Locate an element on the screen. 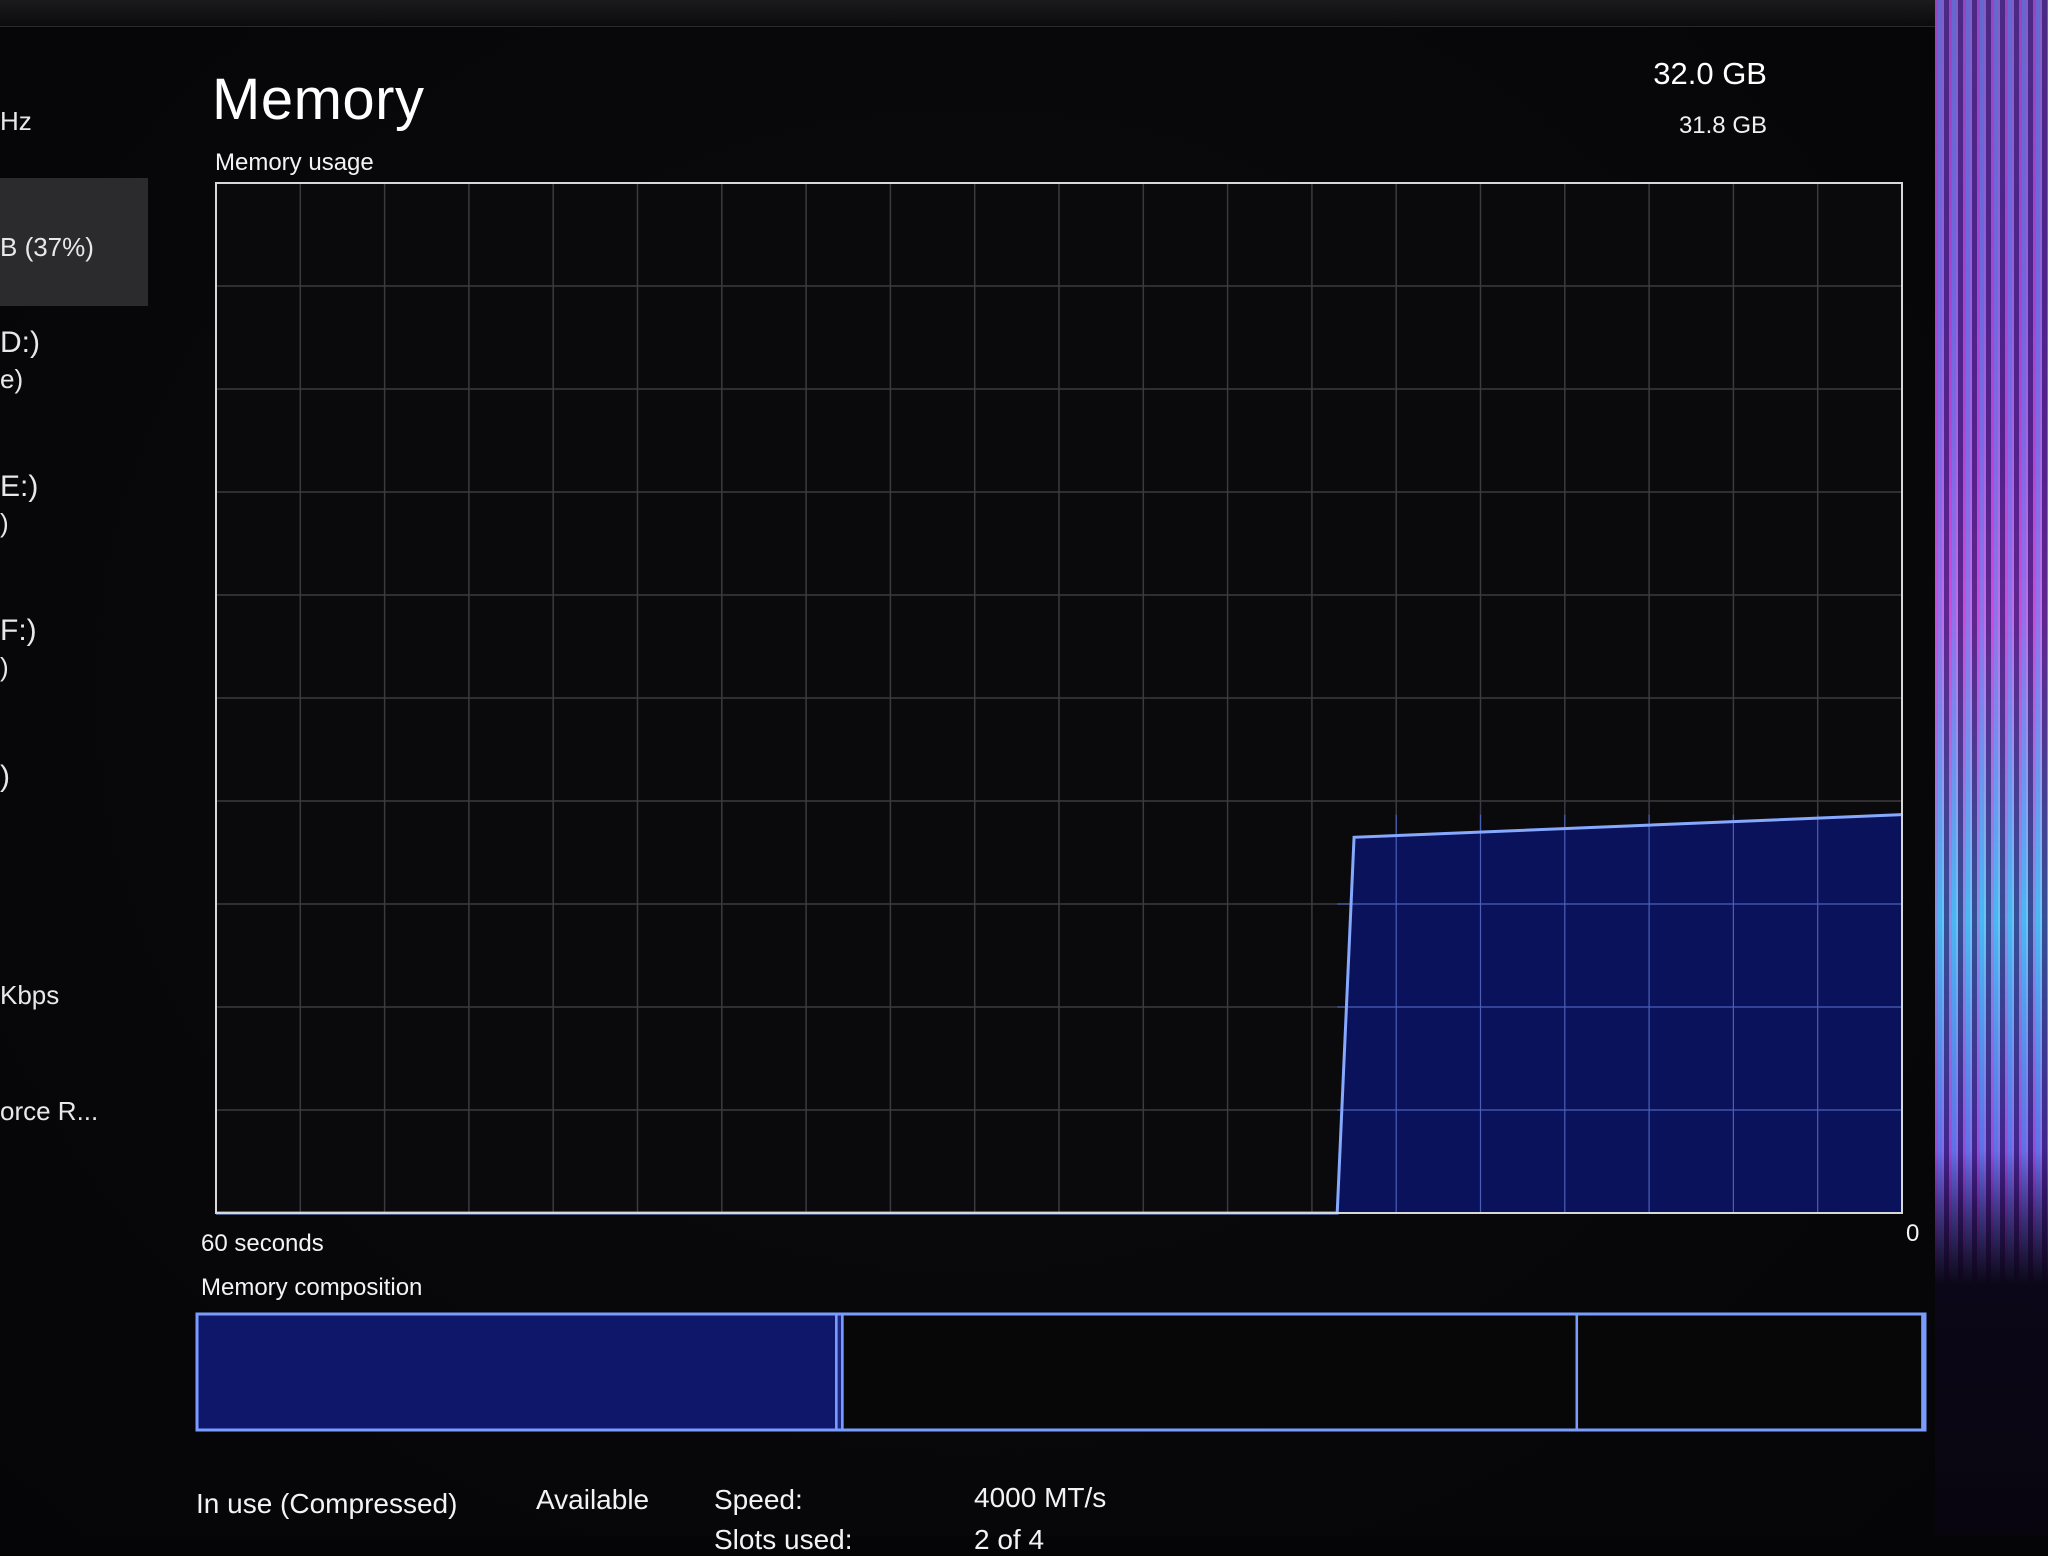 This screenshot has width=2048, height=1556. speed-value: 4000 MT/s is located at coordinates (1040, 1497).